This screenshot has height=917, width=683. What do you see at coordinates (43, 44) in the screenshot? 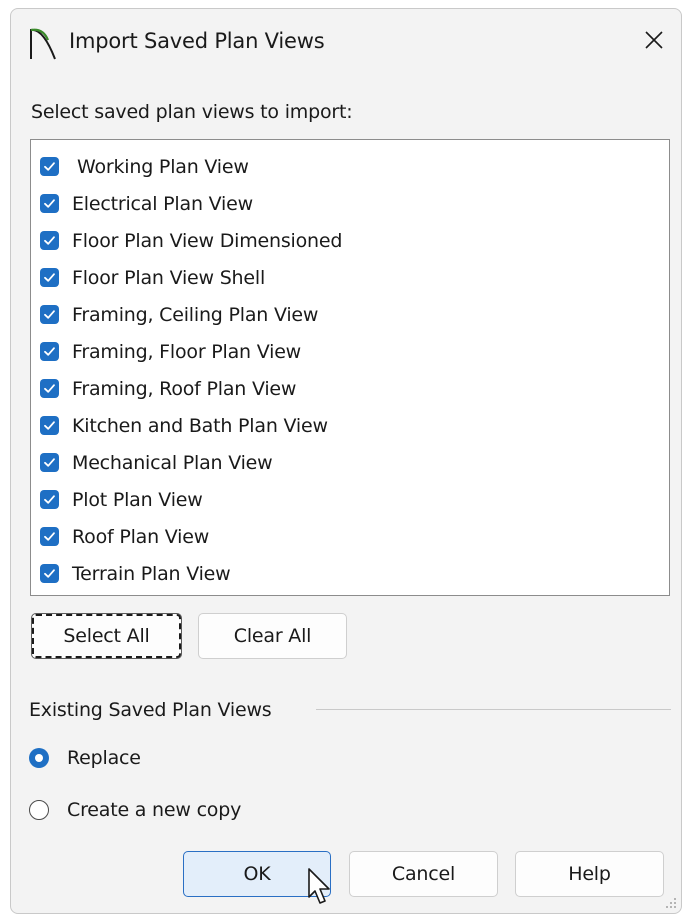
I see `arch-app-icon` at bounding box center [43, 44].